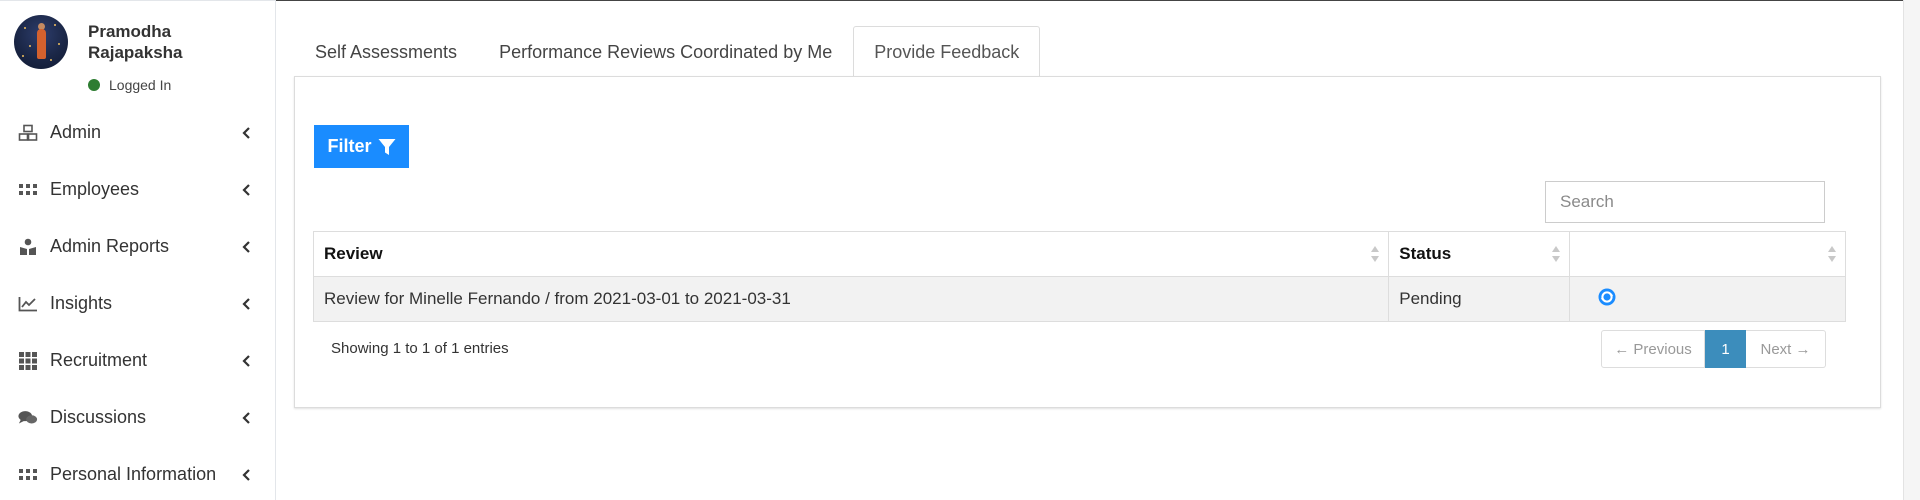 The height and width of the screenshot is (500, 1920). I want to click on sidebar-item-insights: Insights, so click(137, 303).